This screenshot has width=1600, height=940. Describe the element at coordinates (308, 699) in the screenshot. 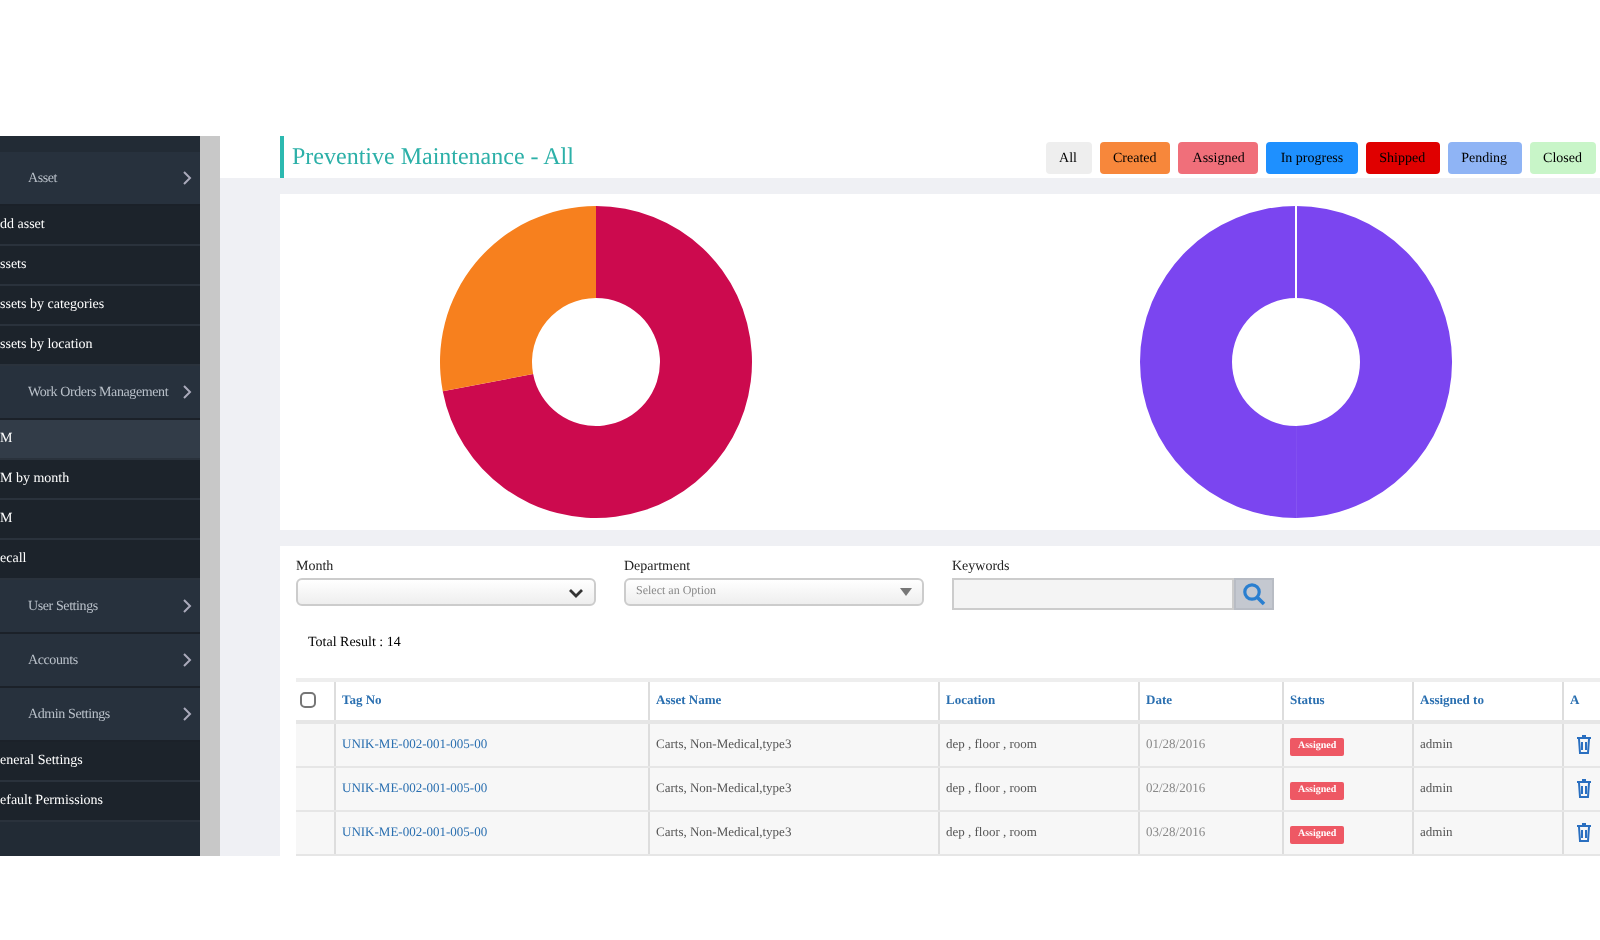

I see `select-all-checkbox` at that location.